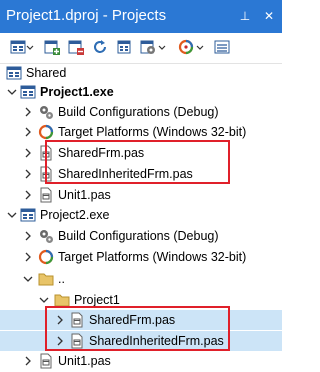 The image size is (320, 372). I want to click on project-dropdown-icon, so click(30, 47).